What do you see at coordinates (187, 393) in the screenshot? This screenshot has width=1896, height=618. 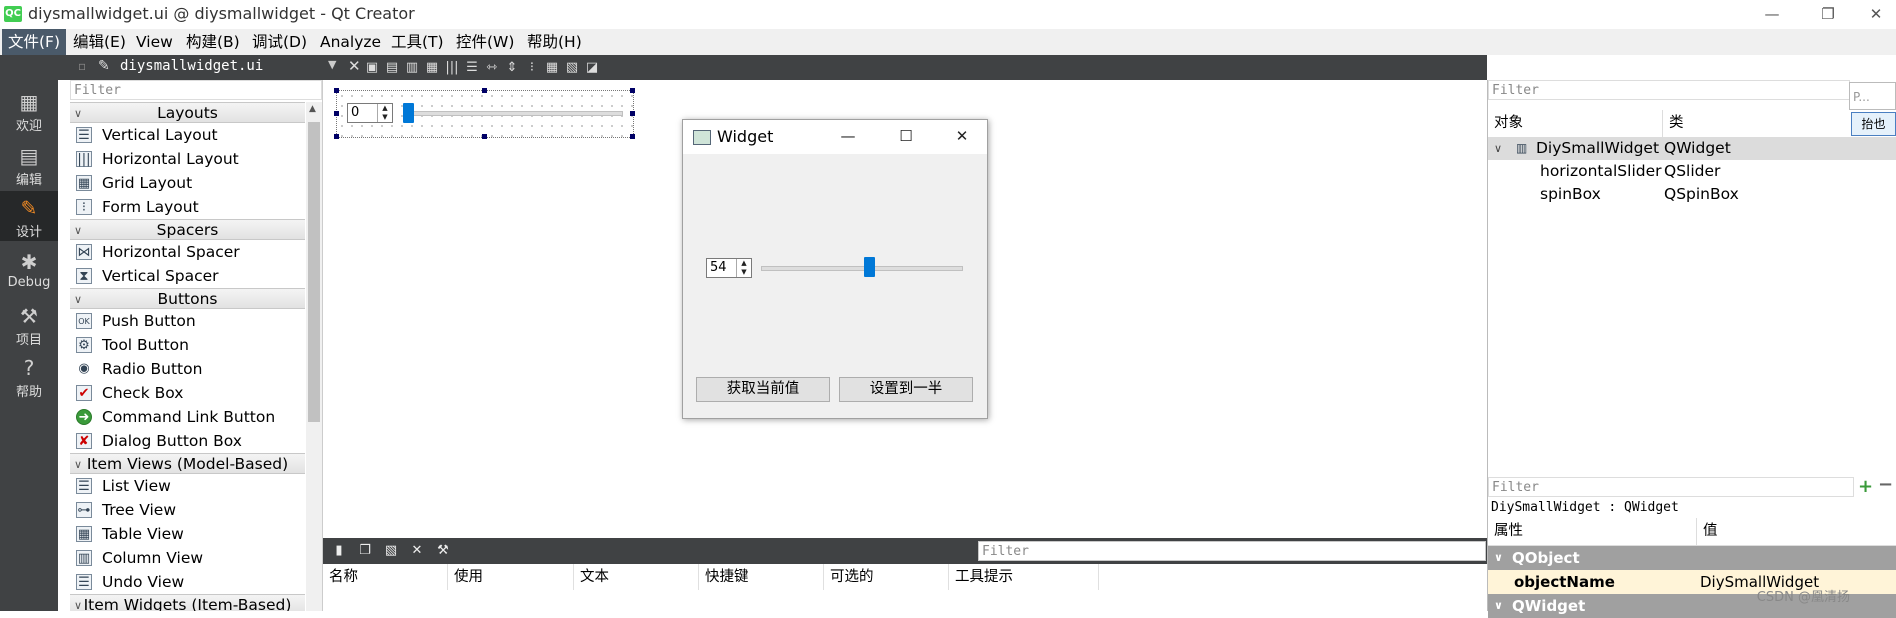 I see `widget-check-box: ✔ Check Box` at bounding box center [187, 393].